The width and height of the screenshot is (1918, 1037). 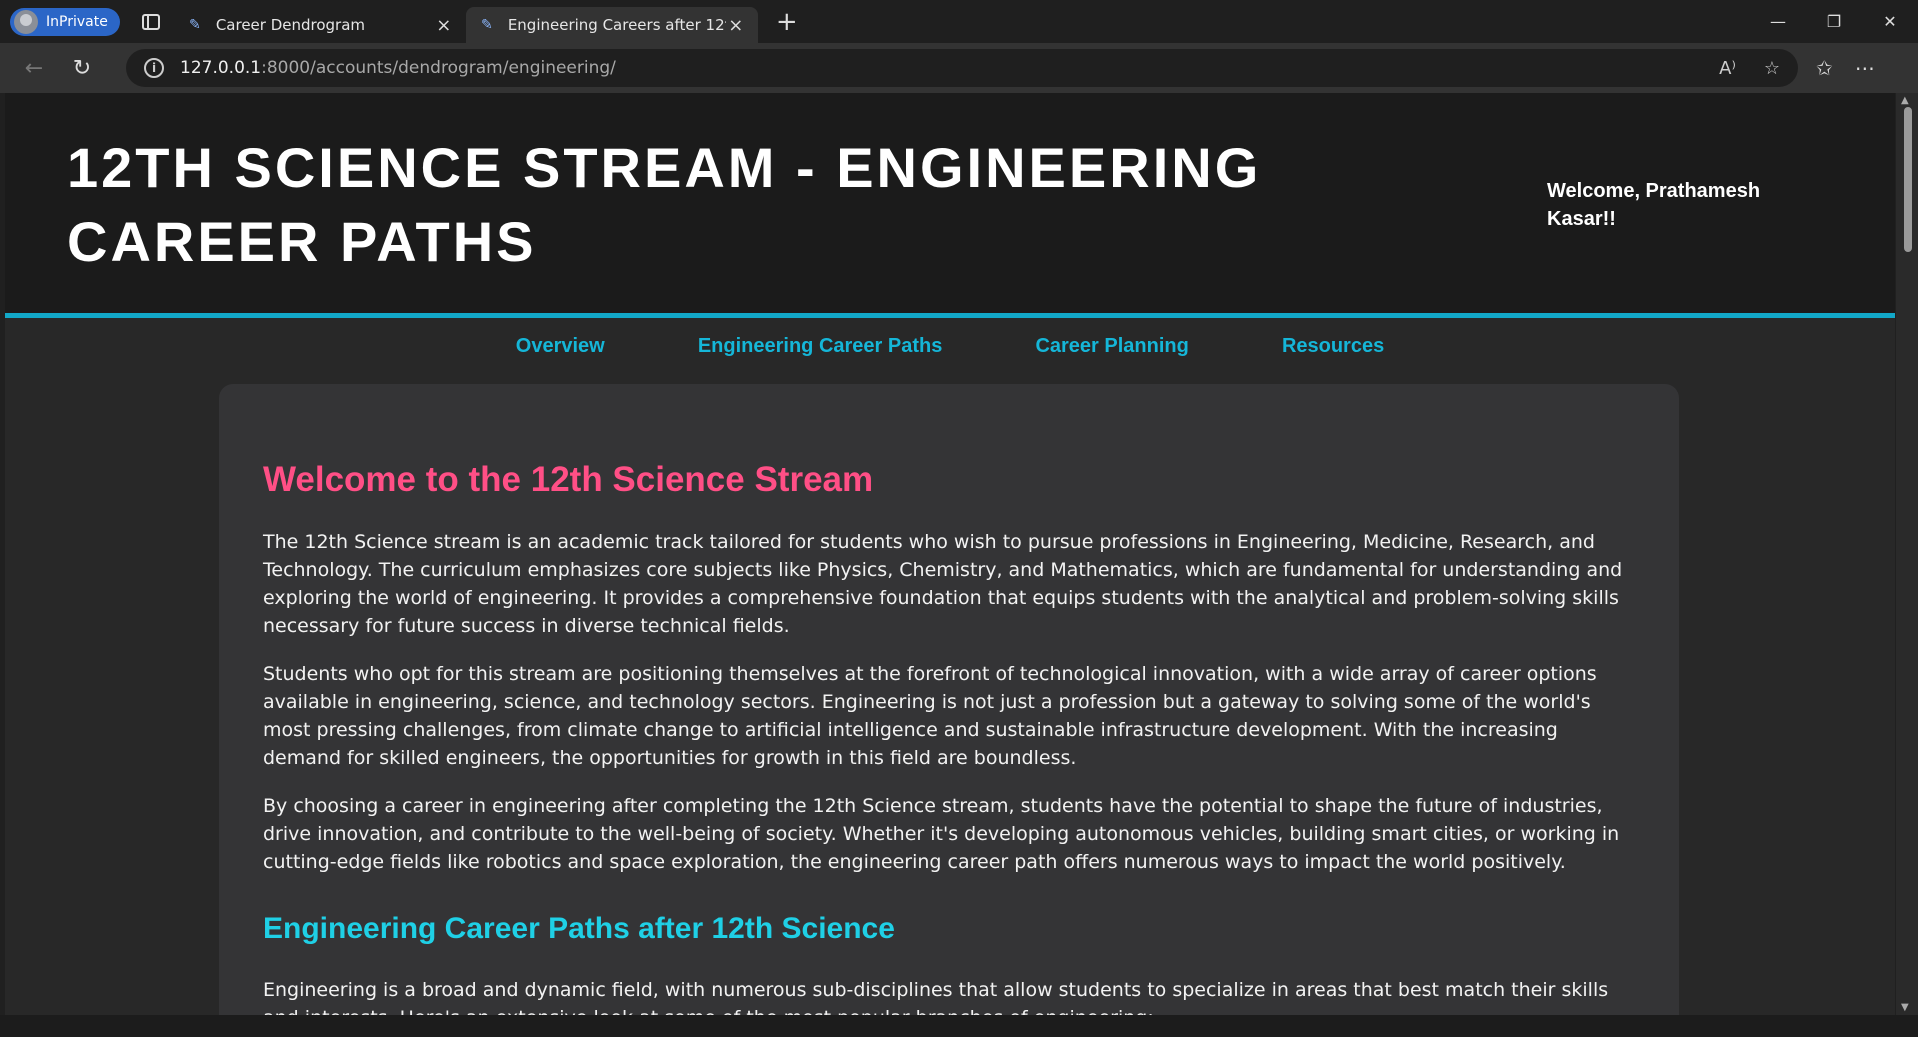 I want to click on tab-career-dendrogram: ✎ Career Dendrogram ×, so click(x=320, y=25).